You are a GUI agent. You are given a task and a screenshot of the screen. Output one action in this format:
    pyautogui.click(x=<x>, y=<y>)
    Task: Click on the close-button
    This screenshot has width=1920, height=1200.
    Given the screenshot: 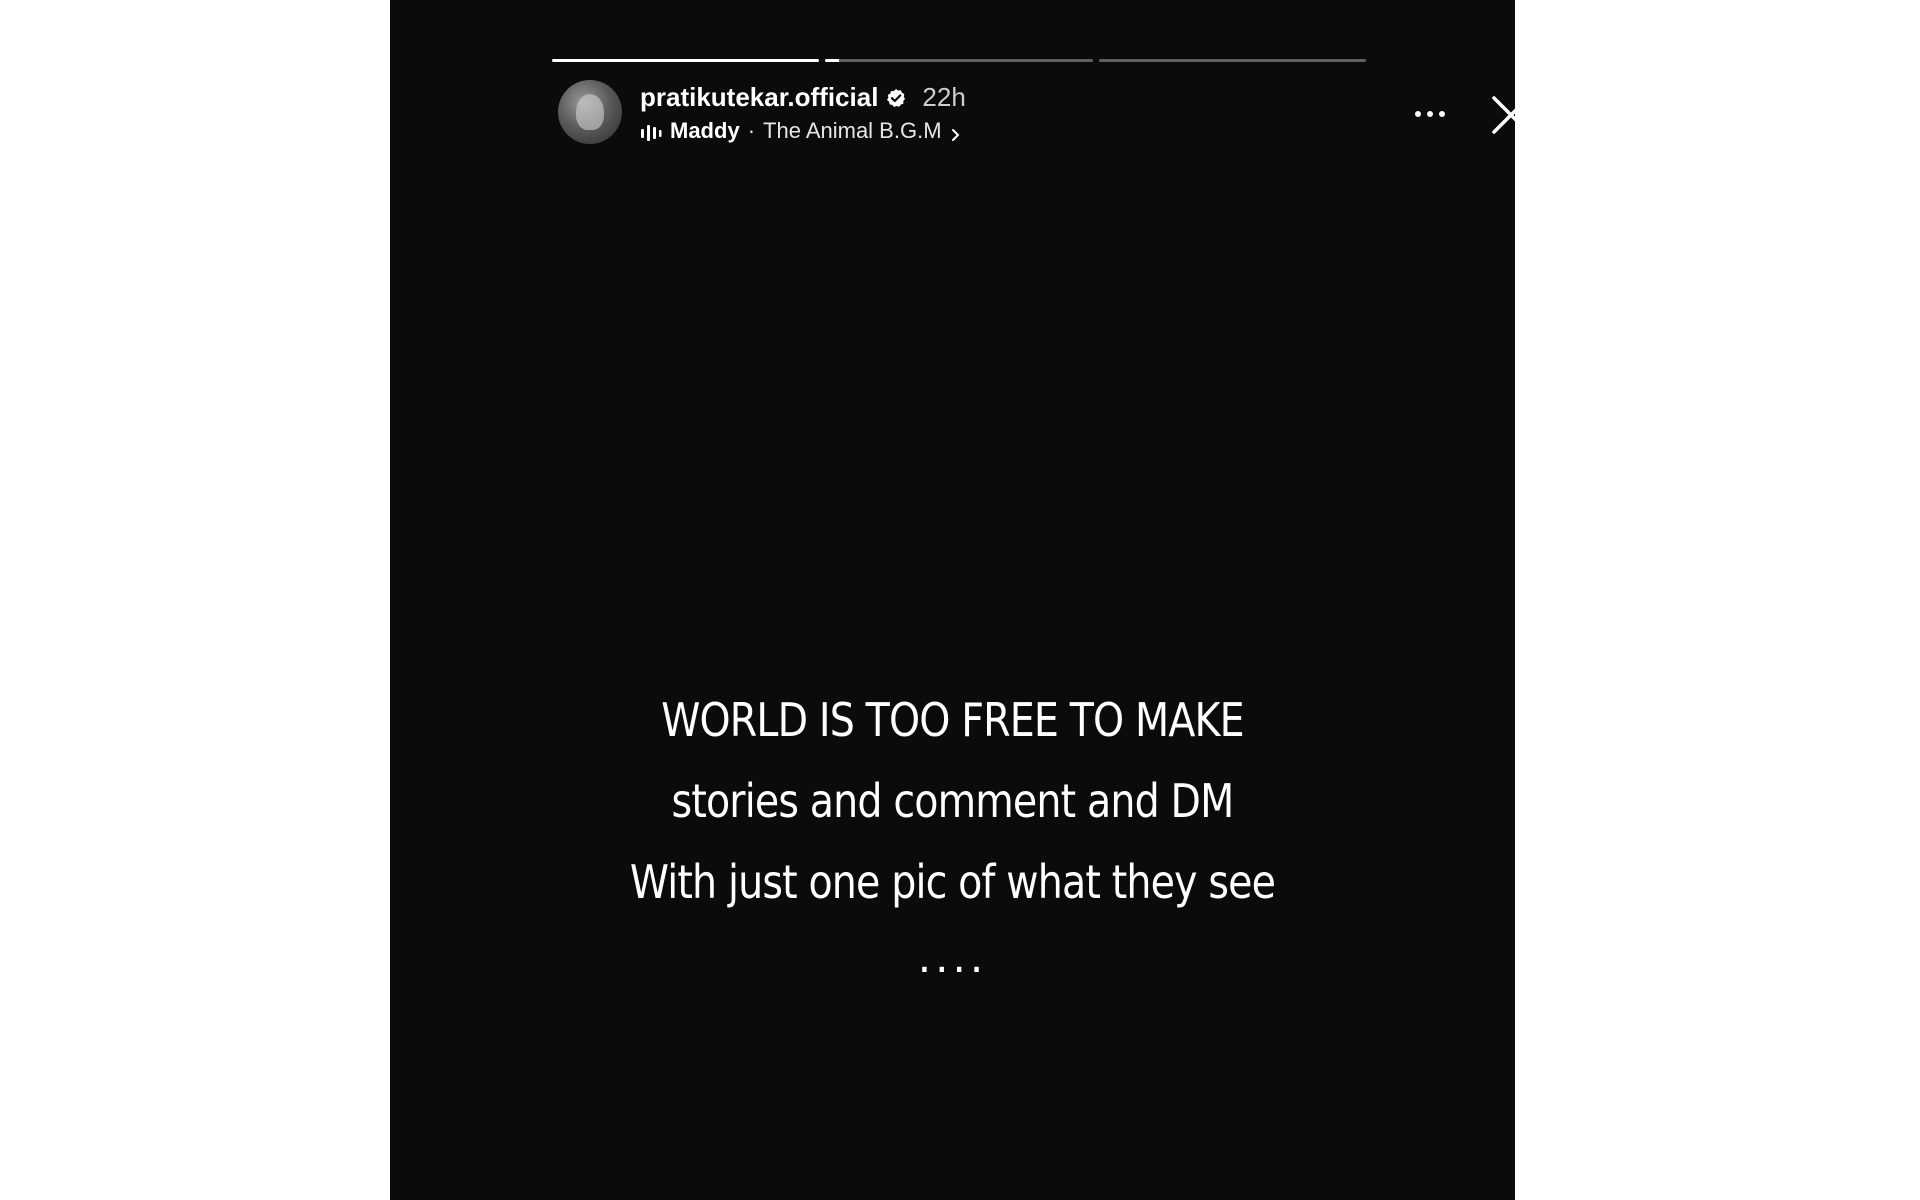 What is the action you would take?
    pyautogui.click(x=1511, y=115)
    